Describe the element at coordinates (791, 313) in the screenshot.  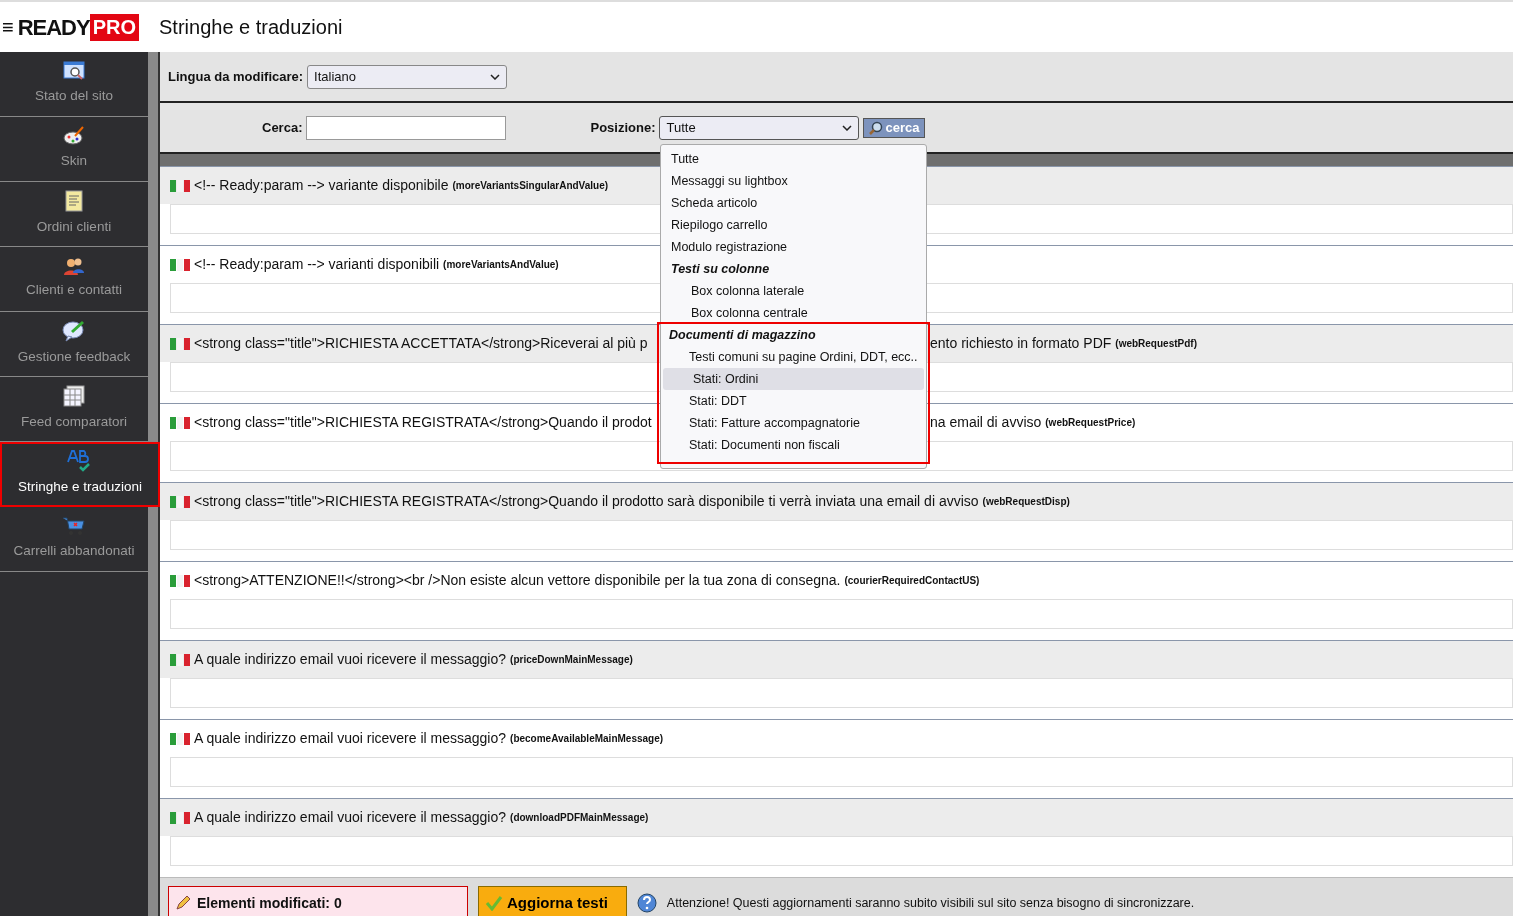
I see `dropdown-option: Box colonna centrale` at that location.